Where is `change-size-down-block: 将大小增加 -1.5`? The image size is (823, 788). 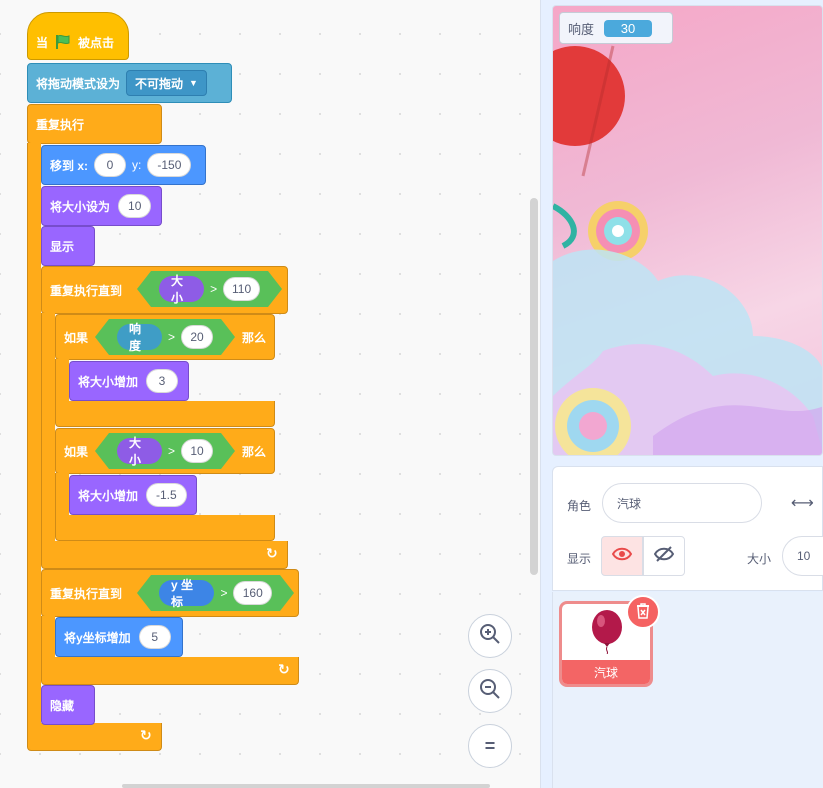 change-size-down-block: 将大小增加 -1.5 is located at coordinates (133, 495).